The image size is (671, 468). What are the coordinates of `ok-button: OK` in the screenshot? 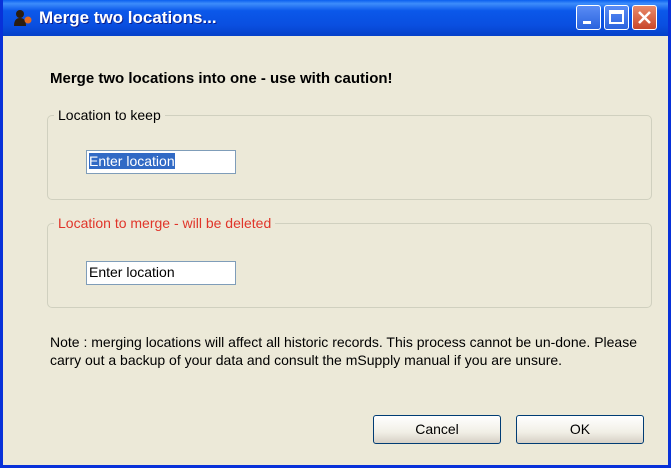 It's located at (580, 429).